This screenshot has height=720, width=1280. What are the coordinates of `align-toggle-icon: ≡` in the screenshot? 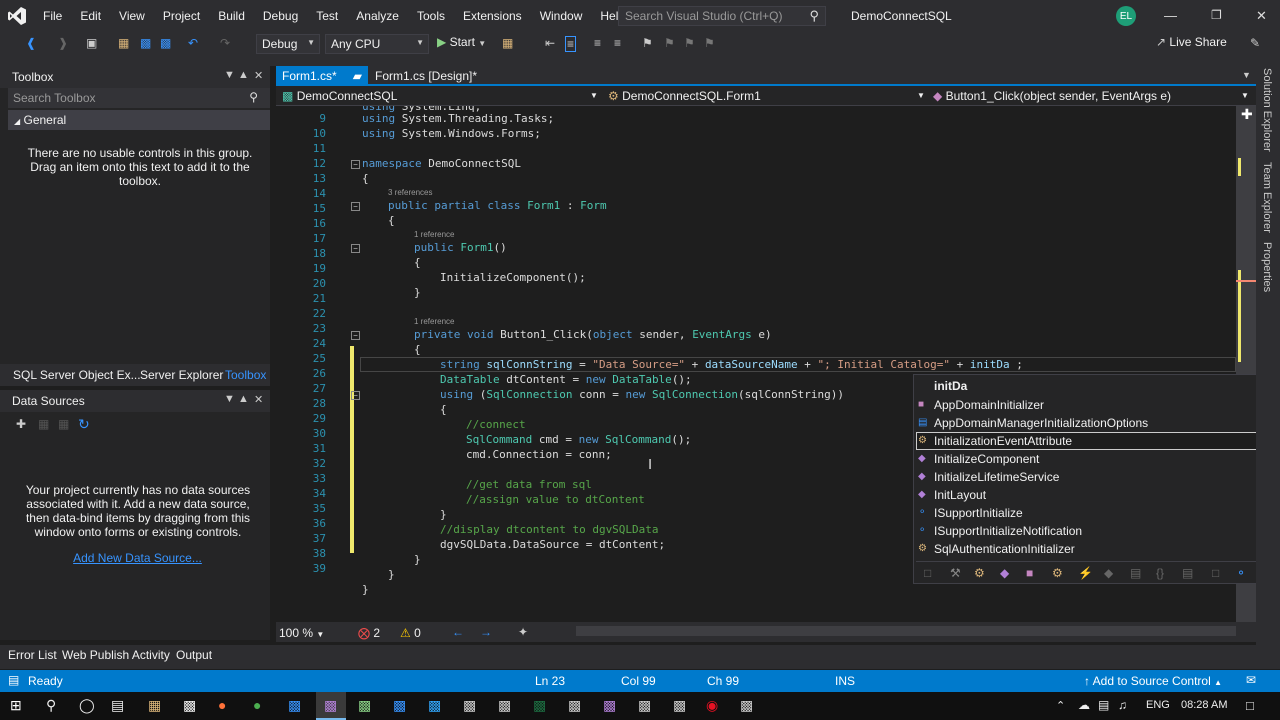 It's located at (571, 44).